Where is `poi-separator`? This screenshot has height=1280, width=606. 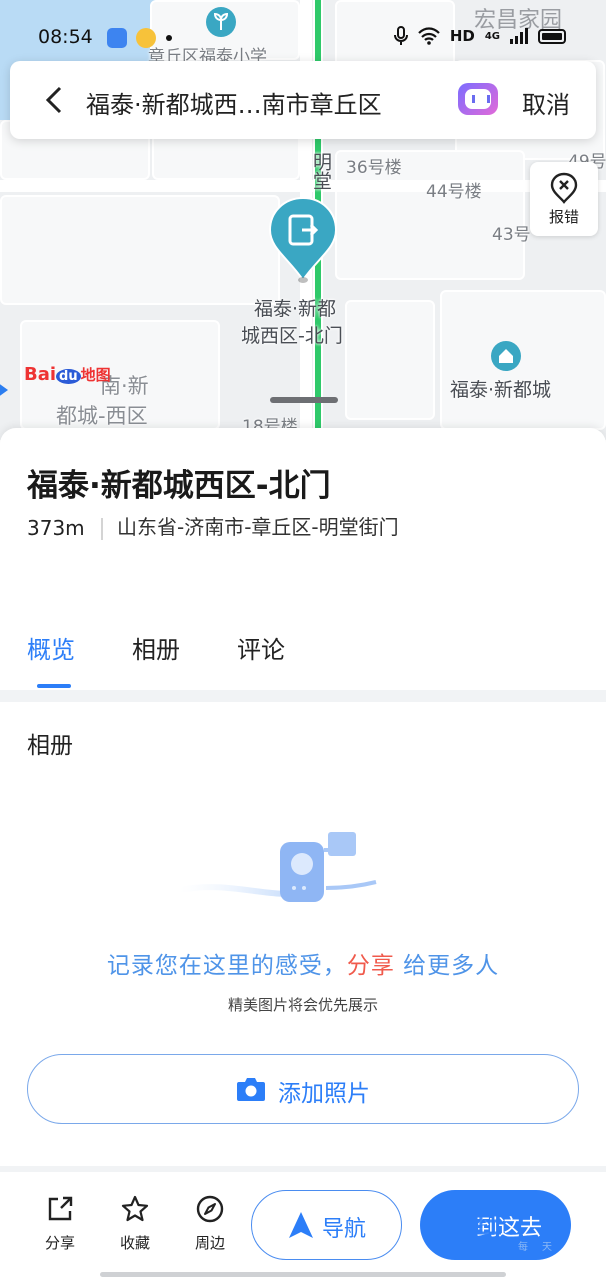 poi-separator is located at coordinates (102, 529).